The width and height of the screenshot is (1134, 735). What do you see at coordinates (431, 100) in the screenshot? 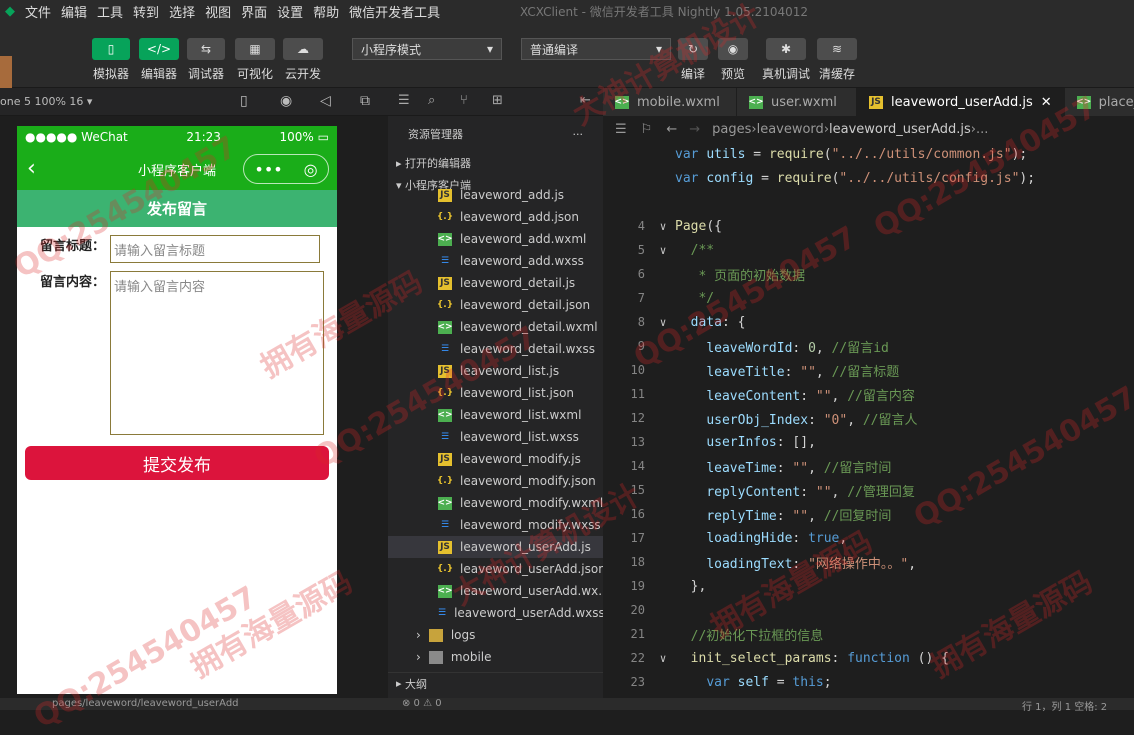
I see `search-icon: ⌕` at bounding box center [431, 100].